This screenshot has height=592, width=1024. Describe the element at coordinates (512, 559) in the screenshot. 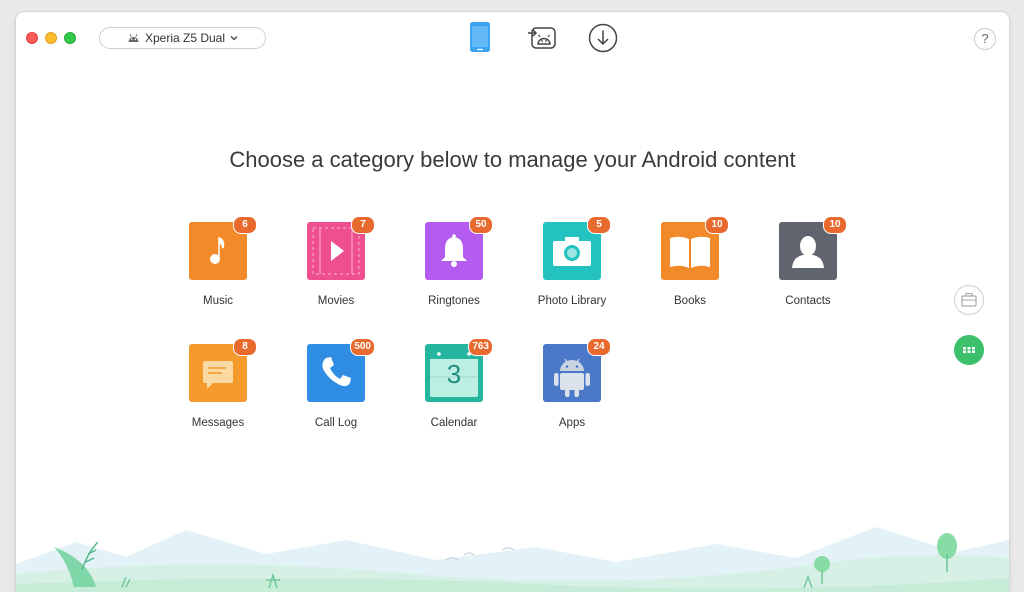

I see `landscape-illustration` at that location.